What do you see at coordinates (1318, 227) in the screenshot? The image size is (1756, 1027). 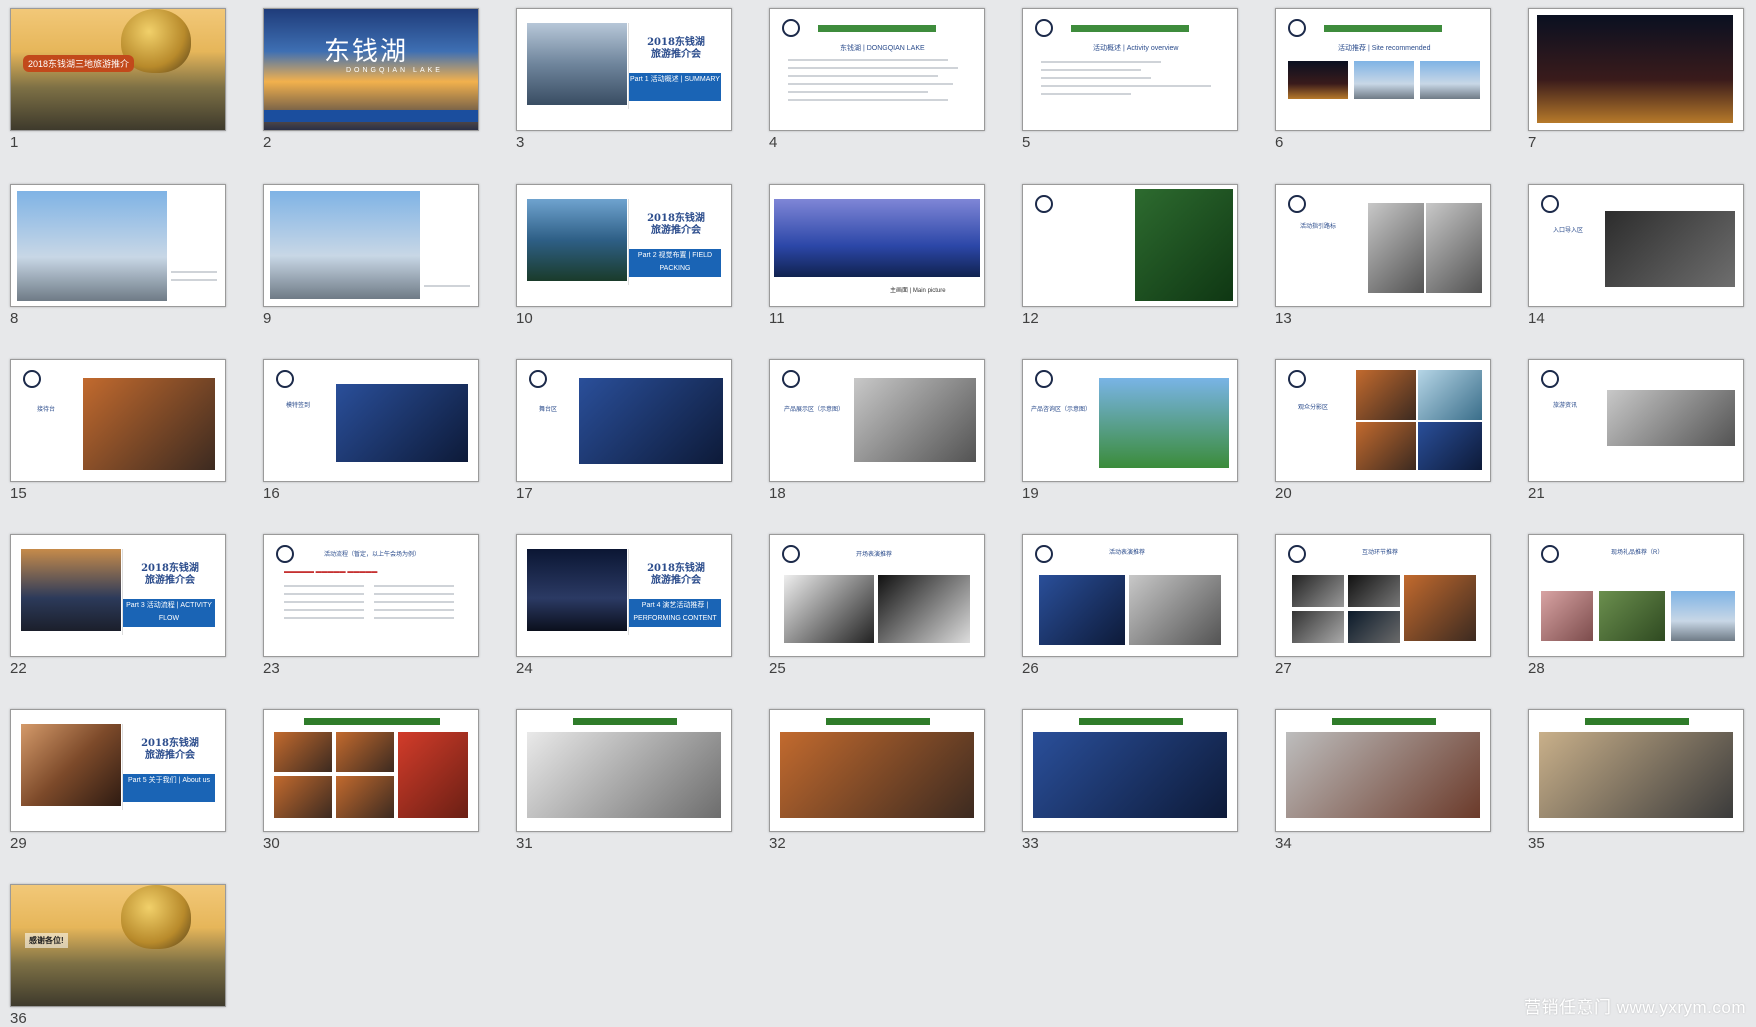 I see `slide-title: 活动指引路标` at bounding box center [1318, 227].